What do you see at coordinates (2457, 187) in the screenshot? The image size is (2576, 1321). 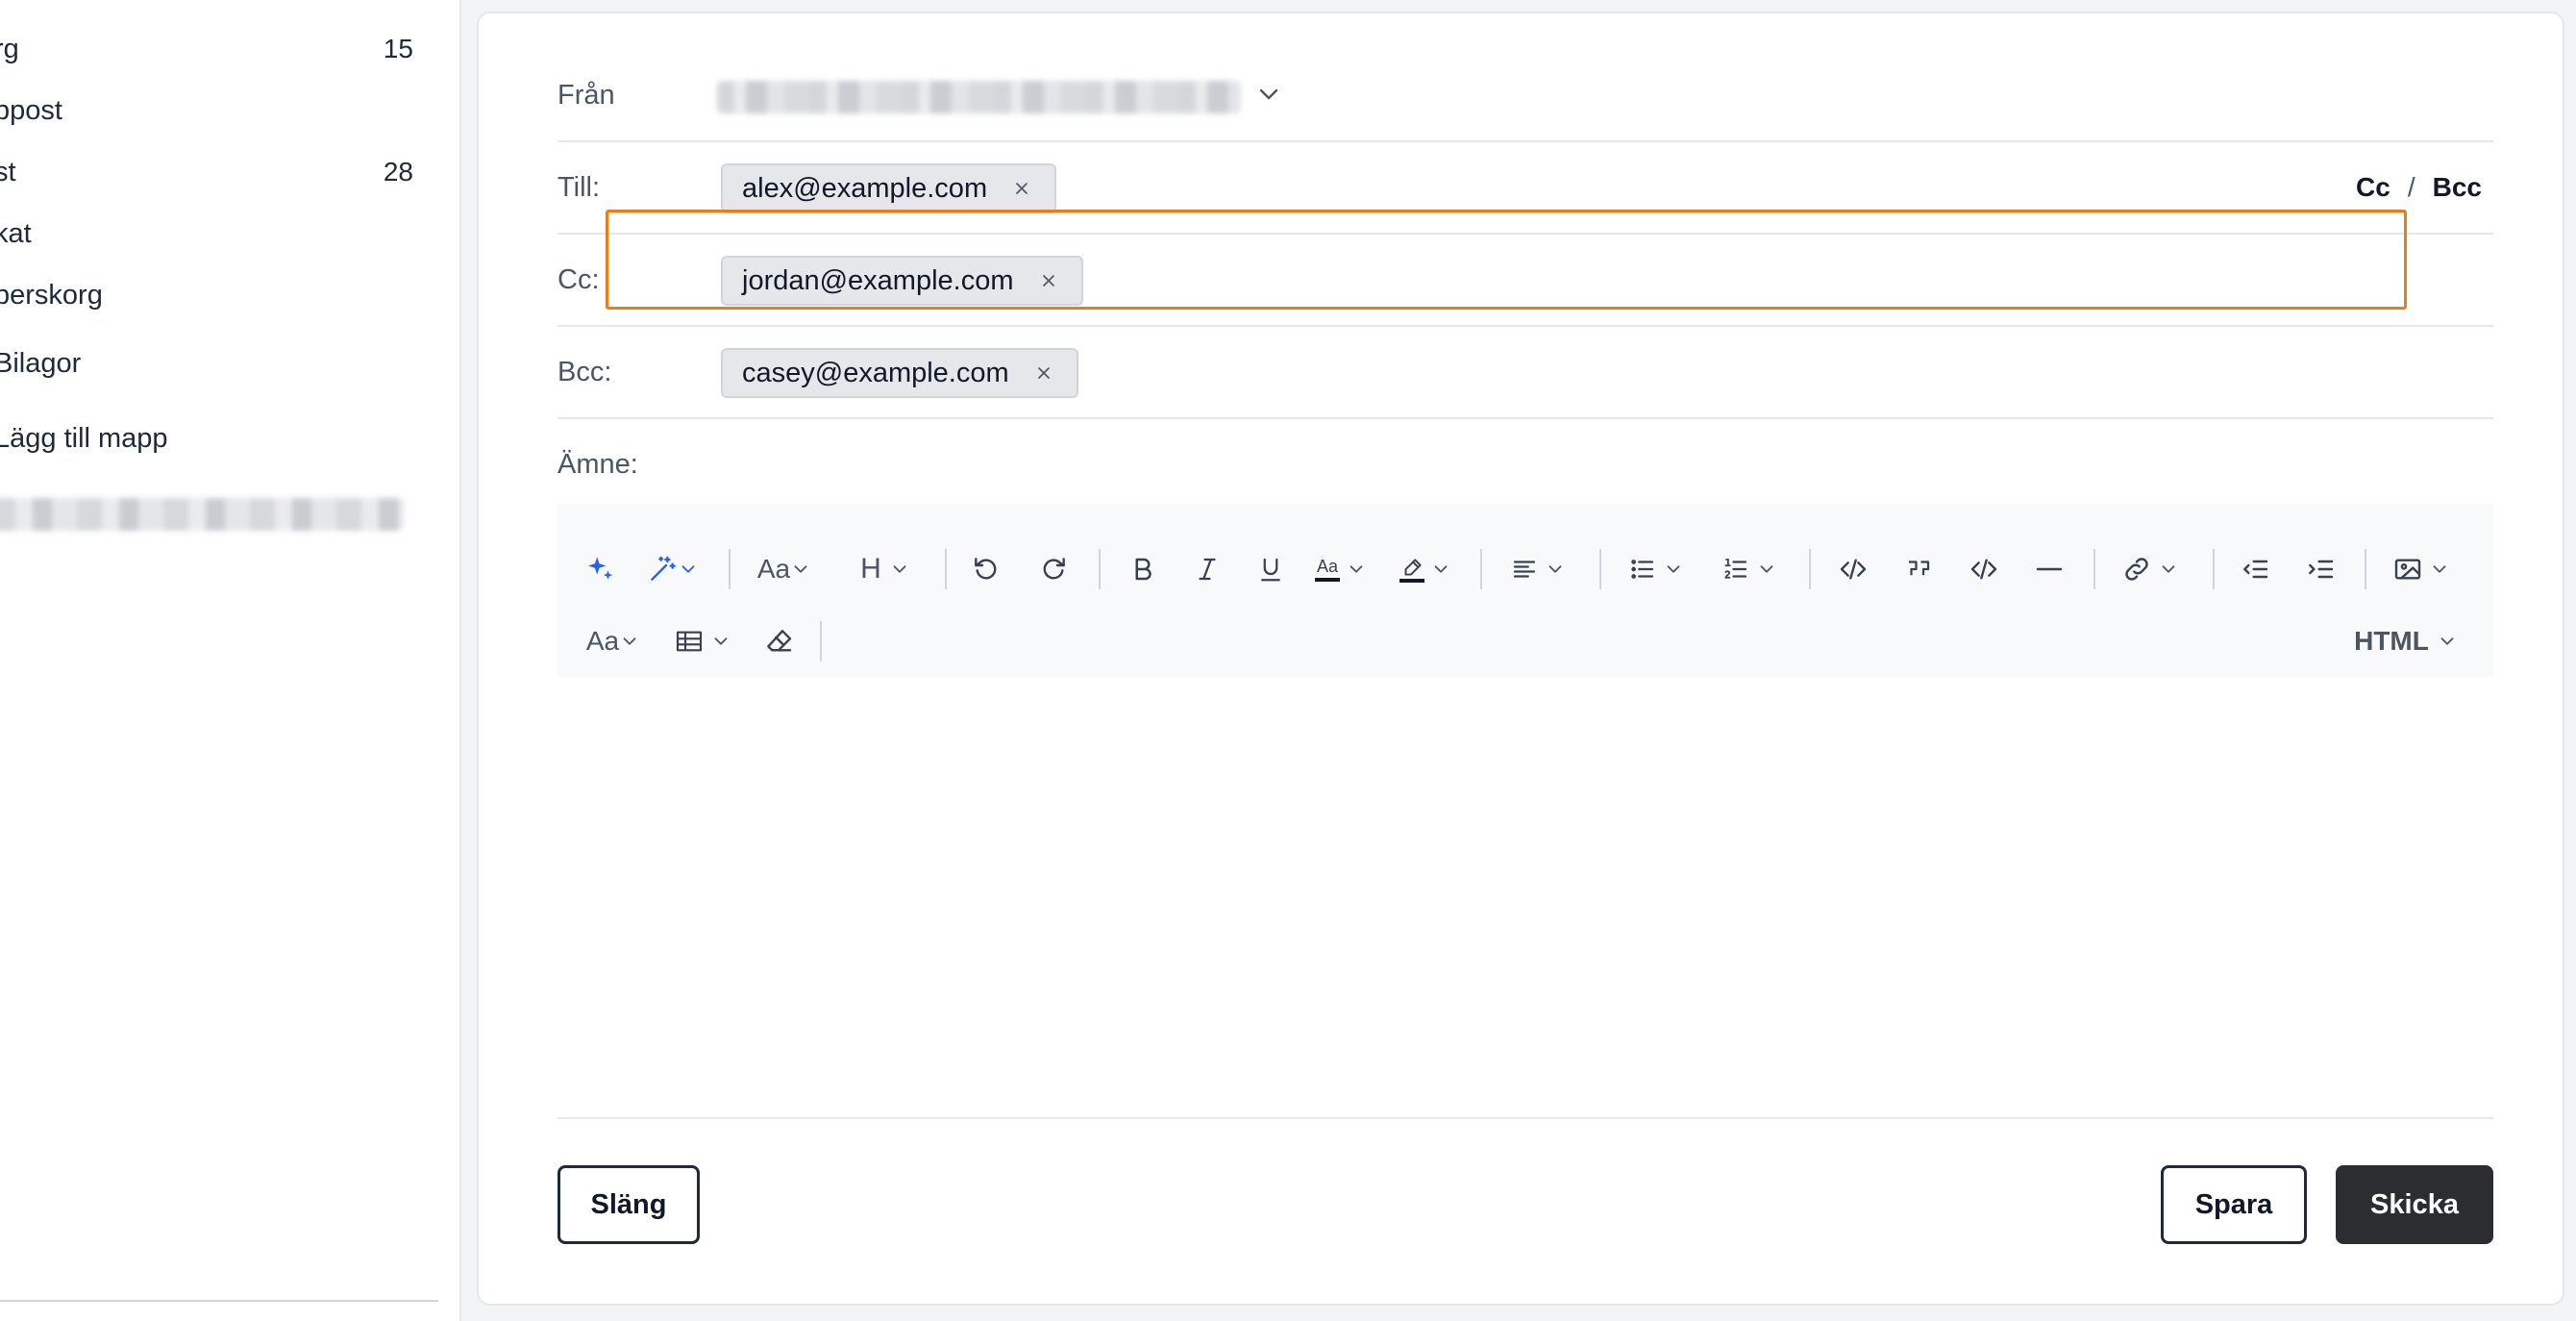 I see `bcc-toggle-link: Bcc` at bounding box center [2457, 187].